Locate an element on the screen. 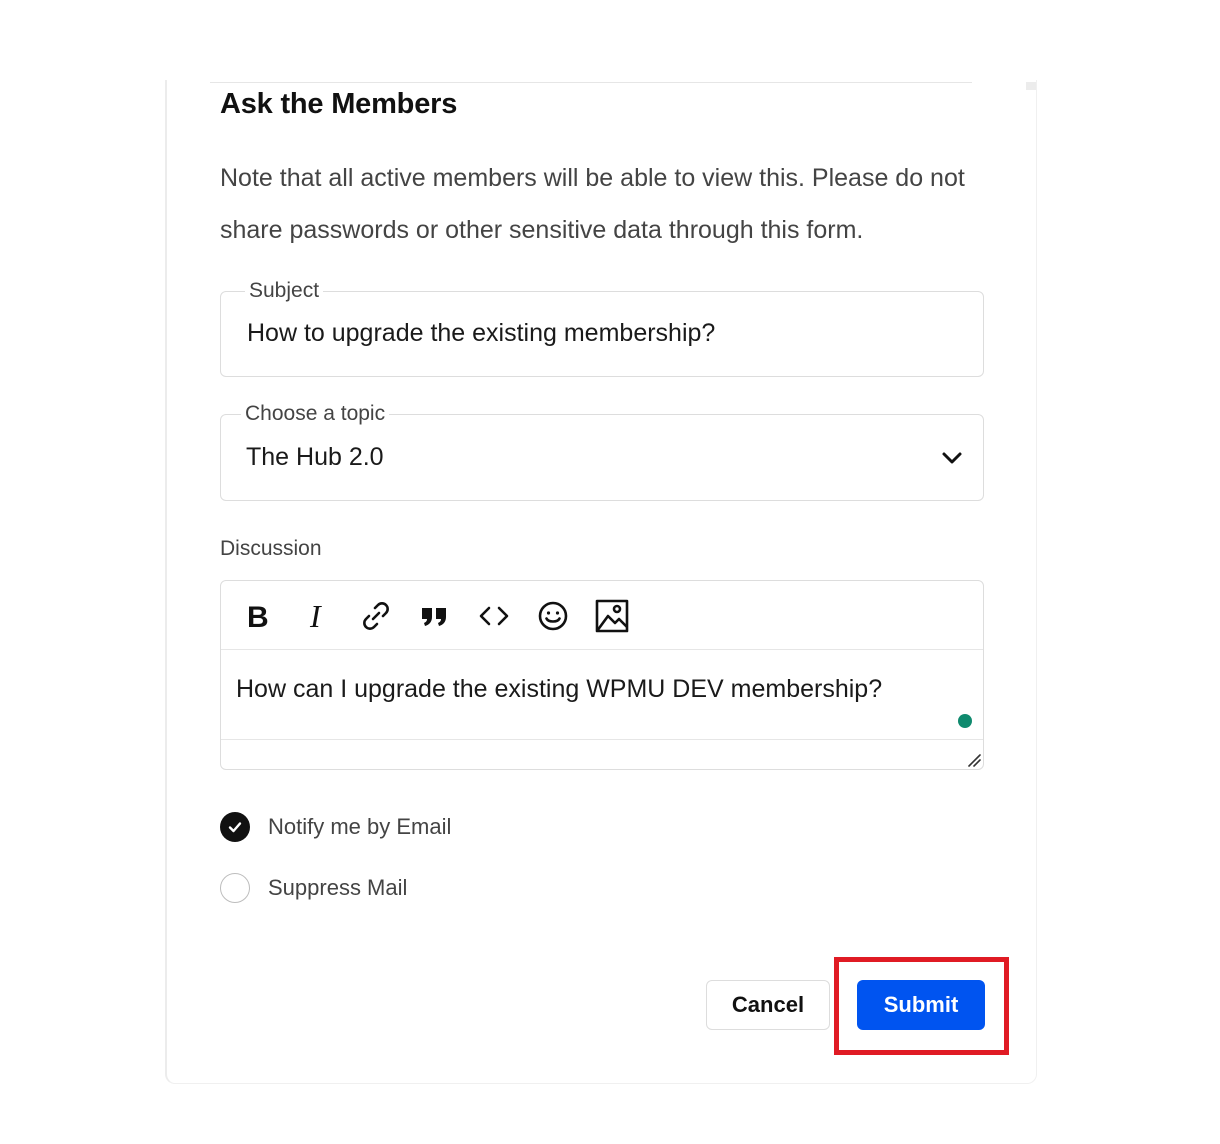  svg-text: B is located at coordinates (258, 616).